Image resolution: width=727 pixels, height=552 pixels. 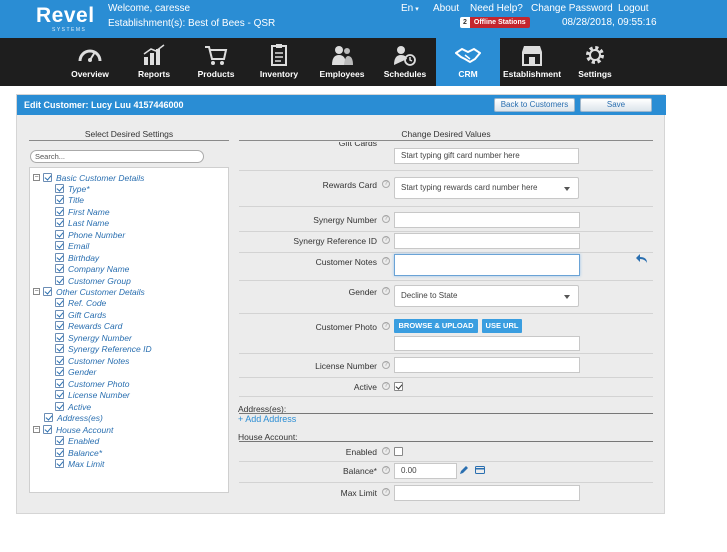 What do you see at coordinates (82, 222) in the screenshot?
I see `tree-item: Last Name` at bounding box center [82, 222].